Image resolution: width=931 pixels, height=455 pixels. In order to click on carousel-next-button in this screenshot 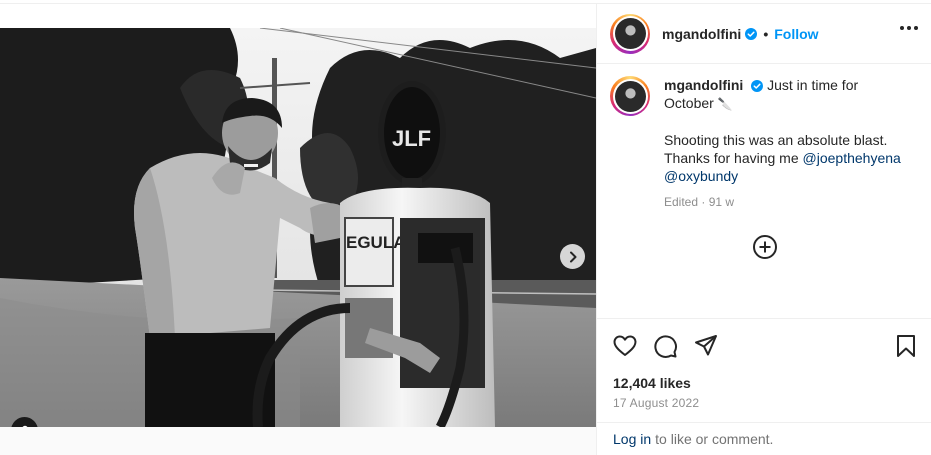, I will do `click(572, 256)`.